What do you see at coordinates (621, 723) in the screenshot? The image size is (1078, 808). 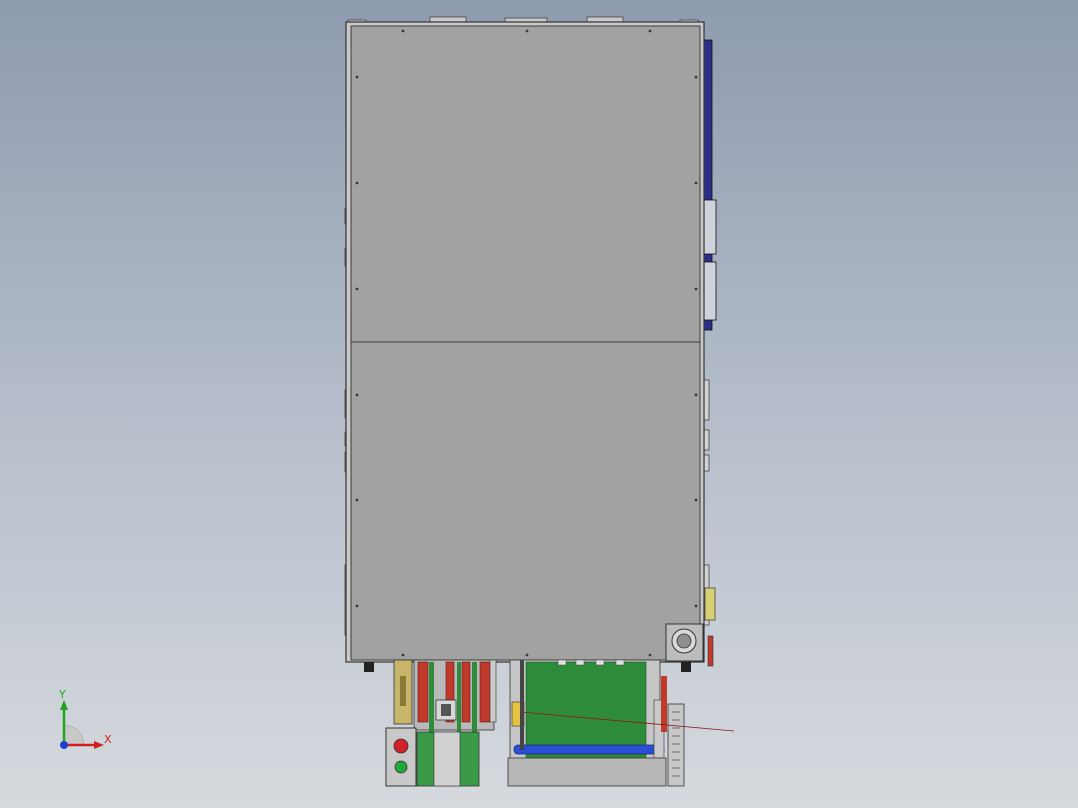 I see `right-conveyor-assembly` at bounding box center [621, 723].